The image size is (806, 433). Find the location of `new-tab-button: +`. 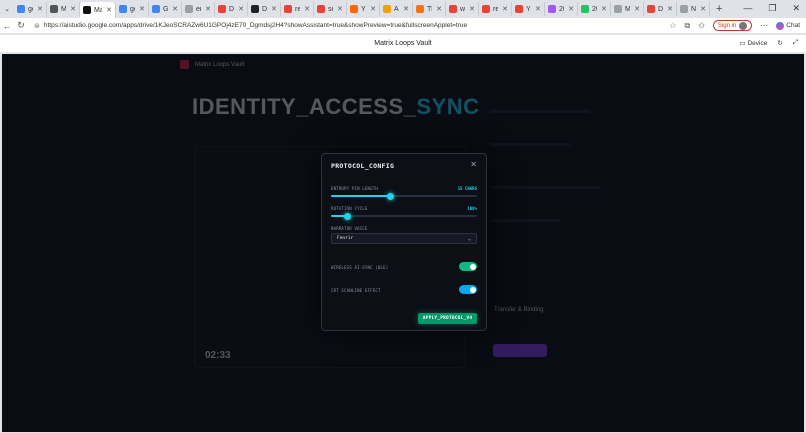

new-tab-button: + is located at coordinates (719, 9).